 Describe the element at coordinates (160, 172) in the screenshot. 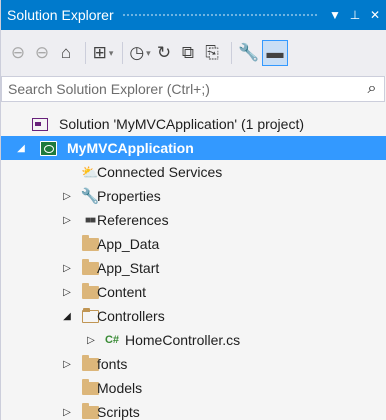

I see `tree-item-label: Connected Services` at that location.